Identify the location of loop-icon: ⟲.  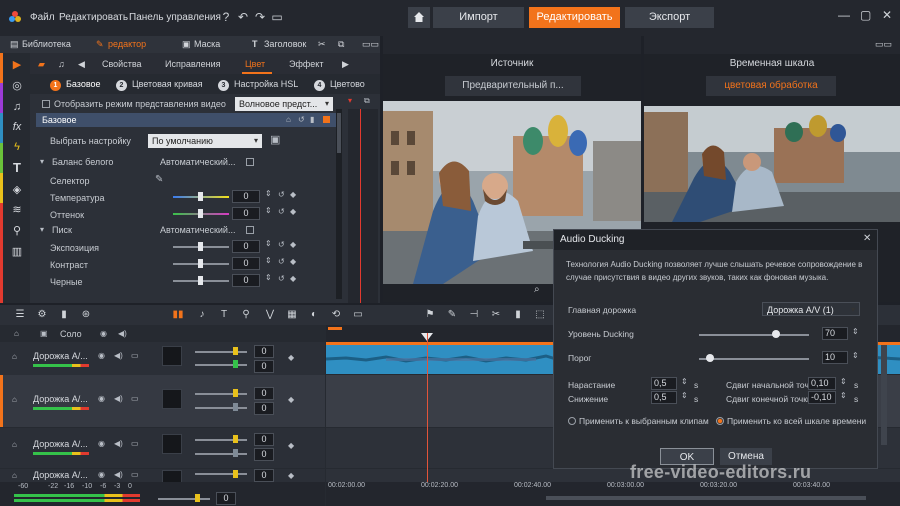
(336, 315).